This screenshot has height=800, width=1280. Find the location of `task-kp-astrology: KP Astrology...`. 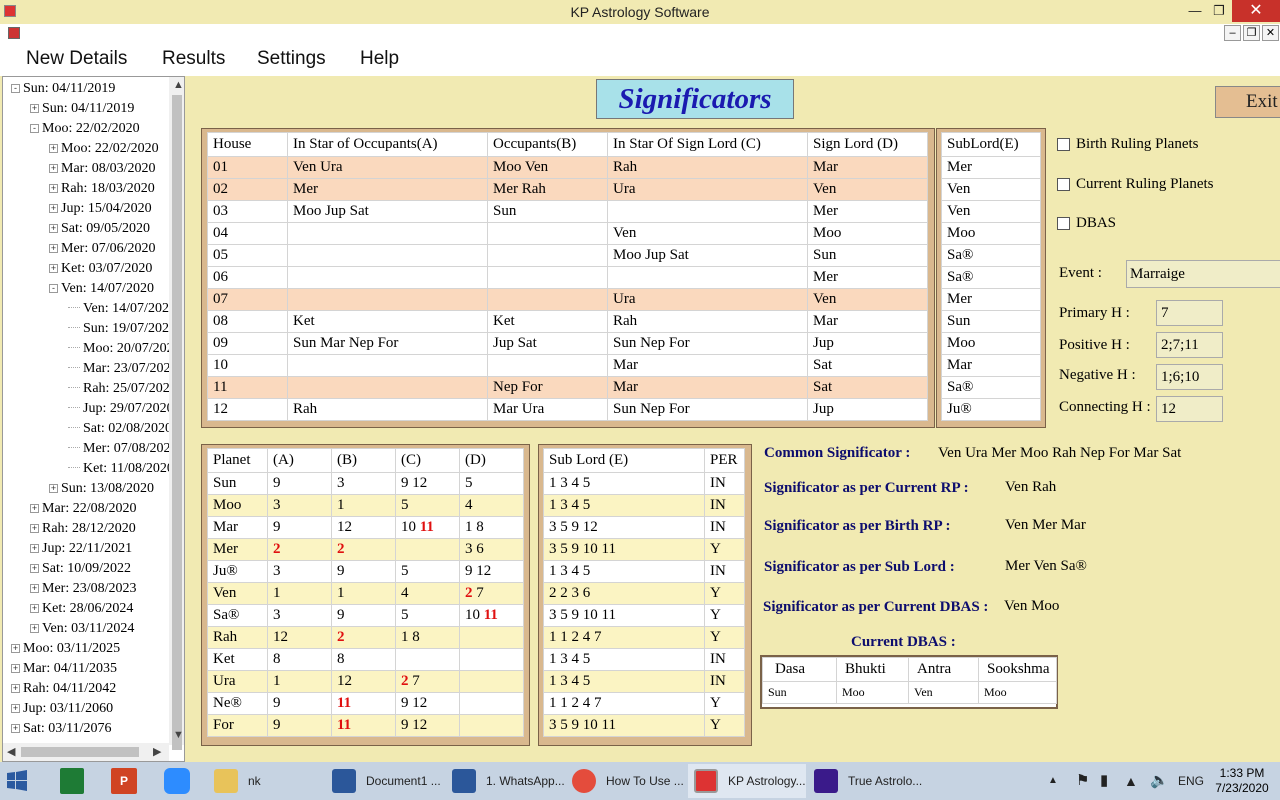

task-kp-astrology: KP Astrology... is located at coordinates (747, 781).